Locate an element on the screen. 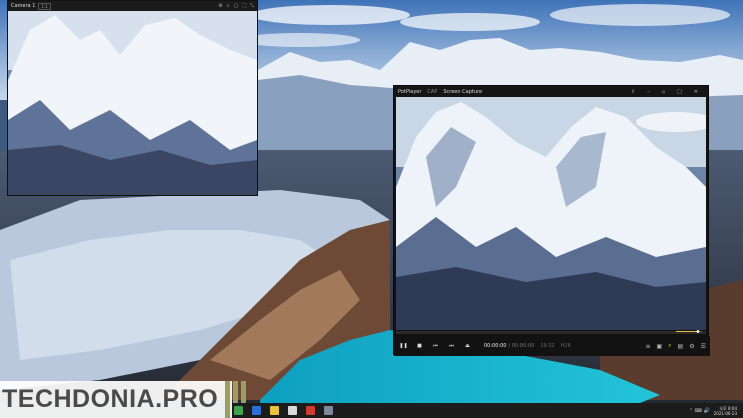 This screenshot has width=743, height=418. volume-slider is located at coordinates (689, 331).